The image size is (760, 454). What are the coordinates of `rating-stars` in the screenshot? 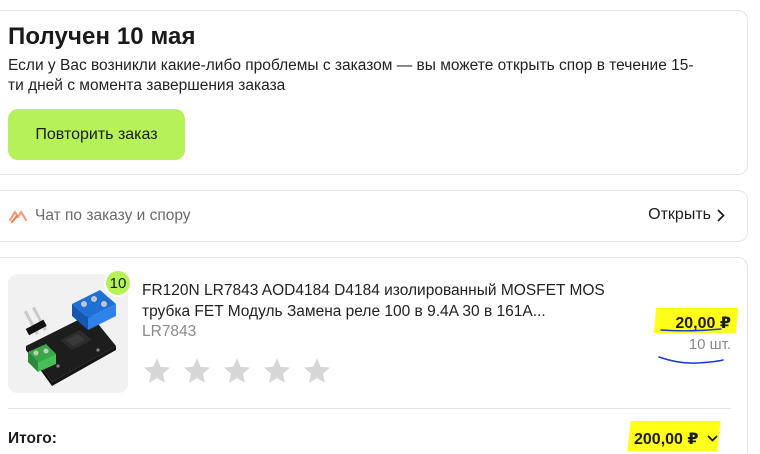 It's located at (237, 371).